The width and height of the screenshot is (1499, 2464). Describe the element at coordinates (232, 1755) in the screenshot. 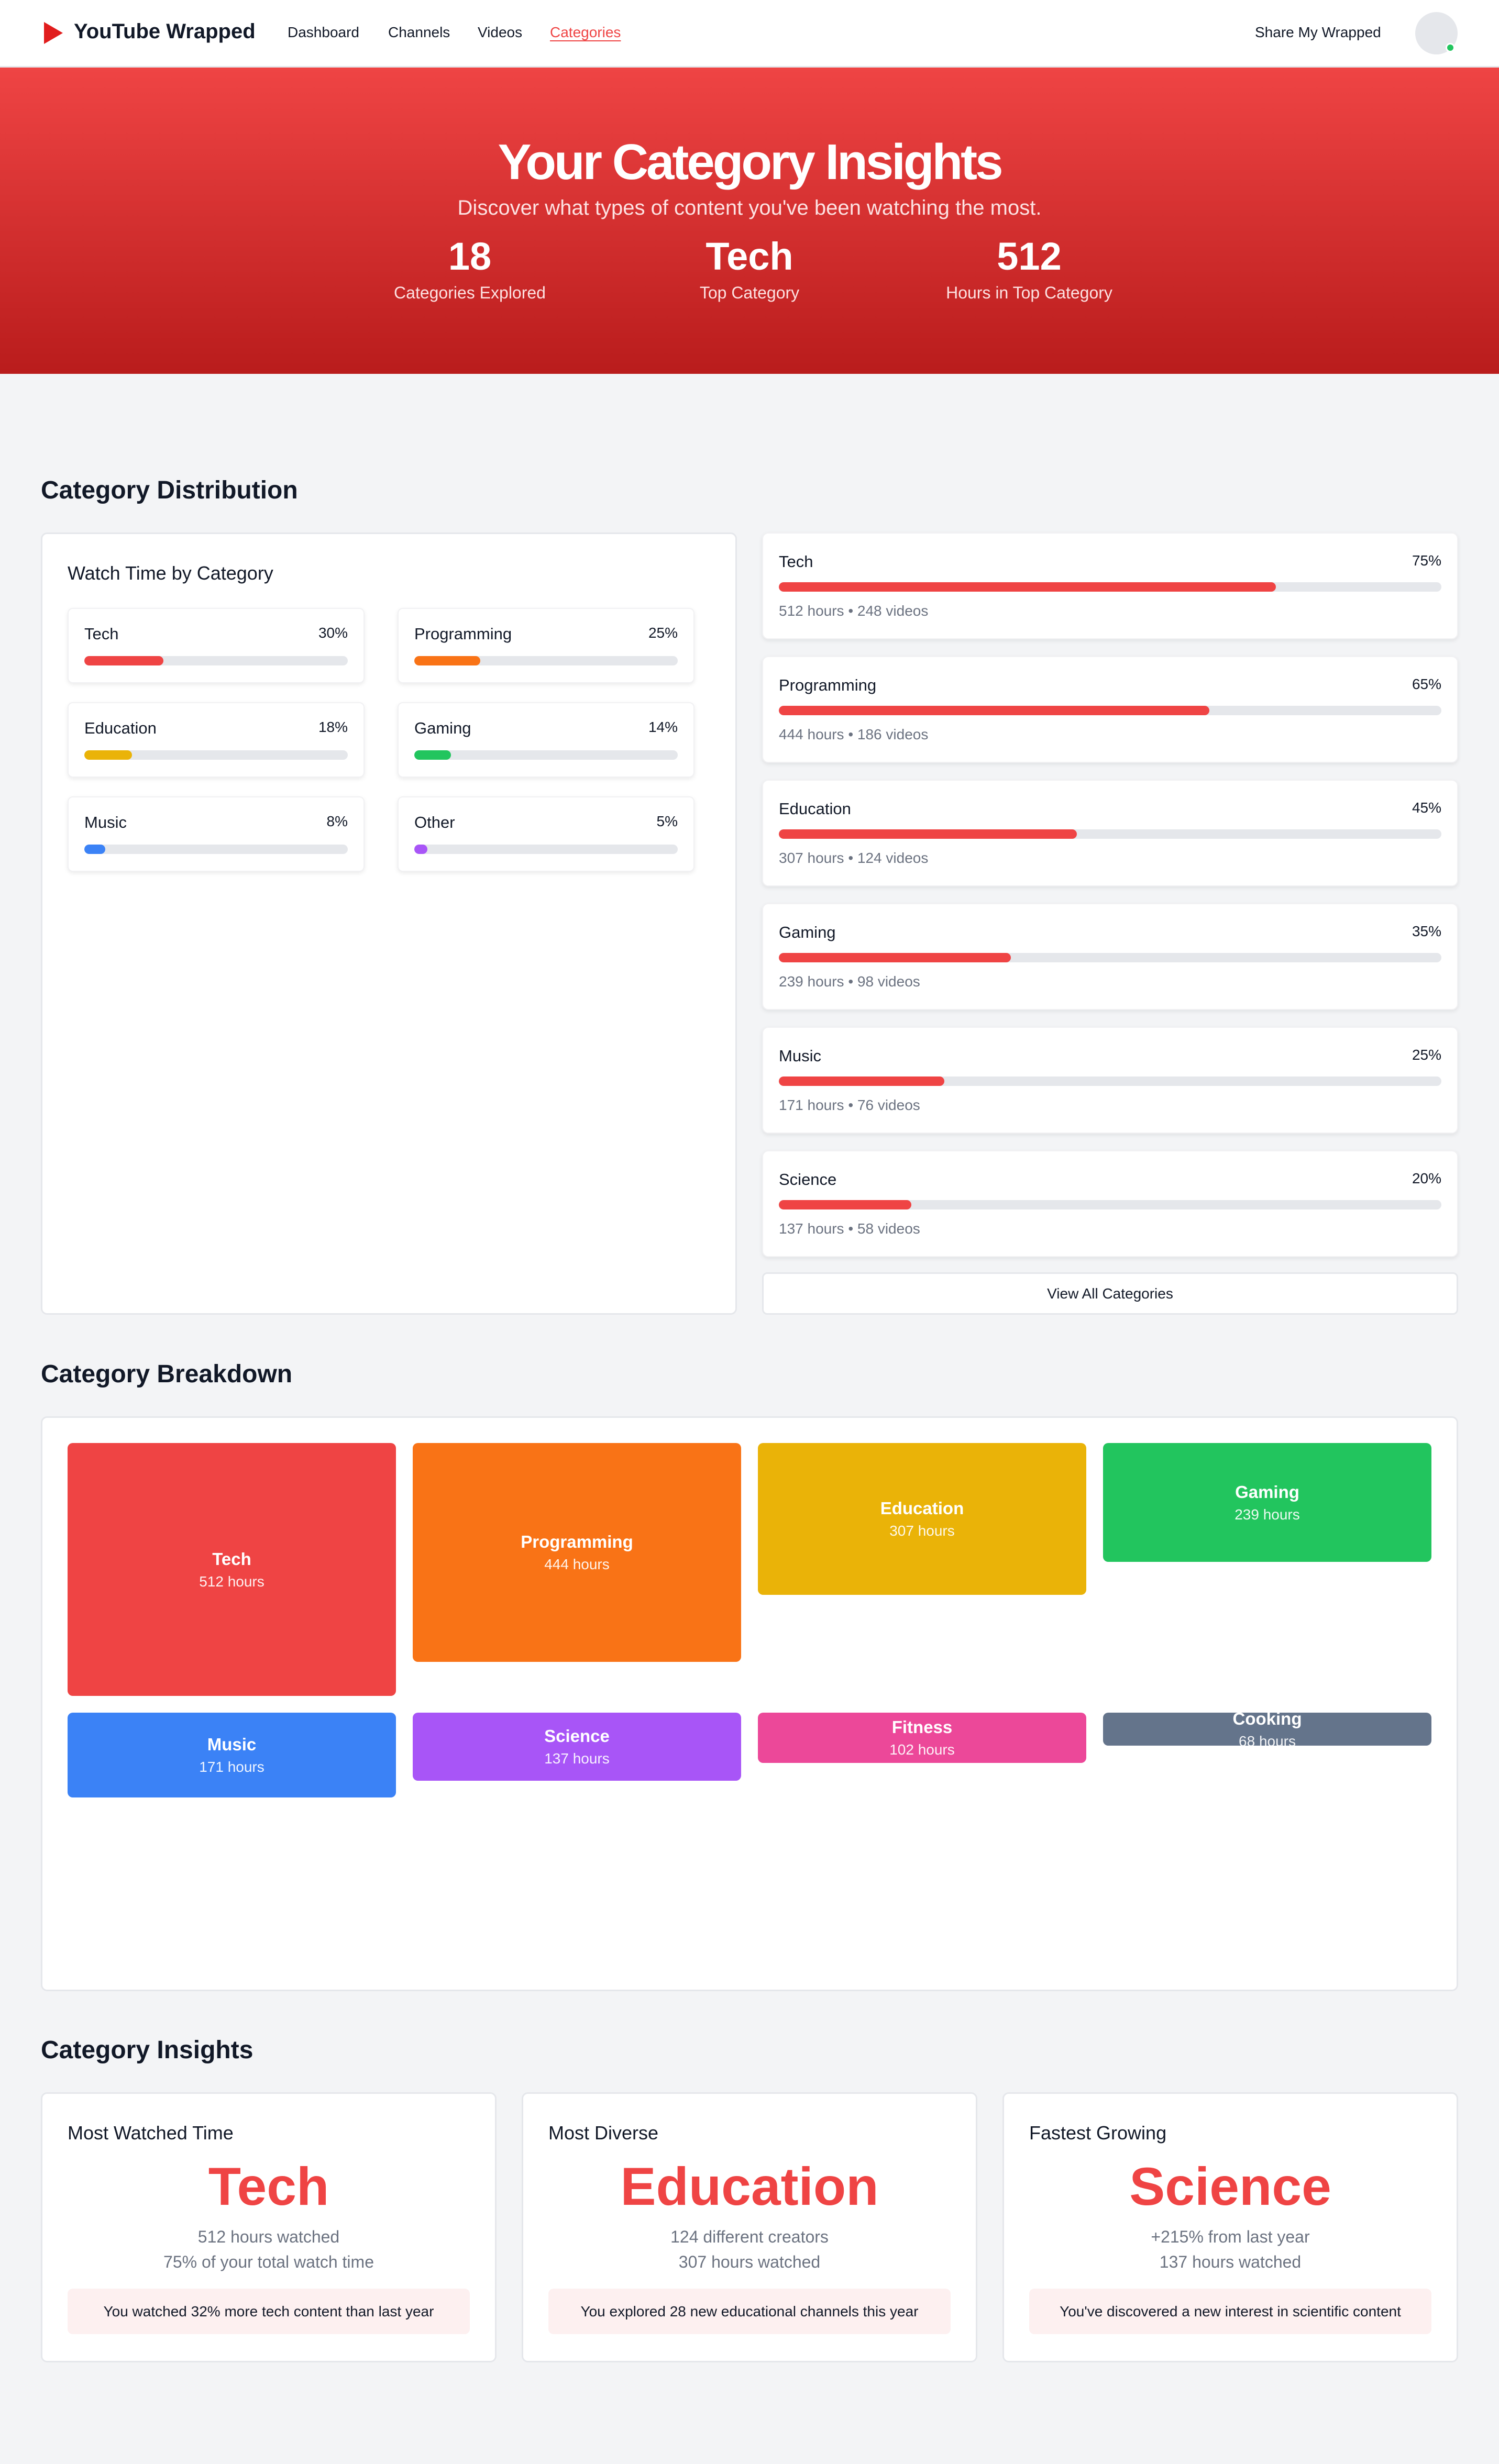

I see `breakdown-tile-music: Music 171 hours` at that location.